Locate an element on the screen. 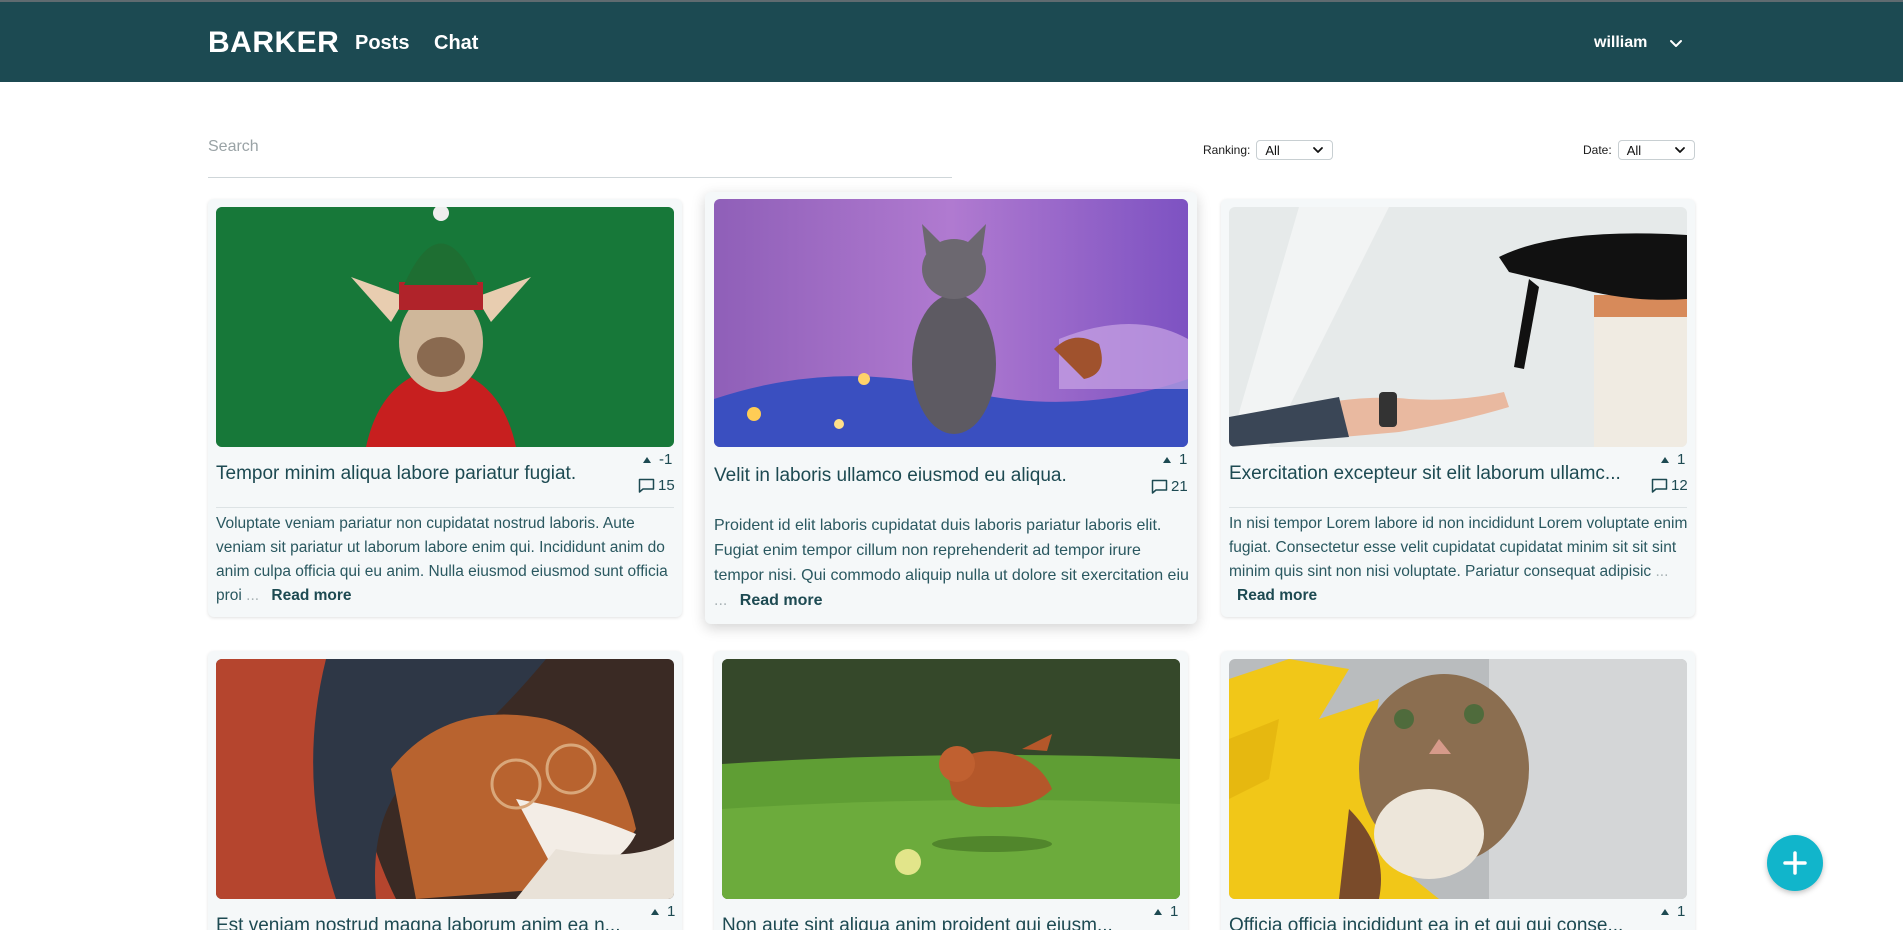 The height and width of the screenshot is (930, 1903). ranking-value: All is located at coordinates (1272, 150).